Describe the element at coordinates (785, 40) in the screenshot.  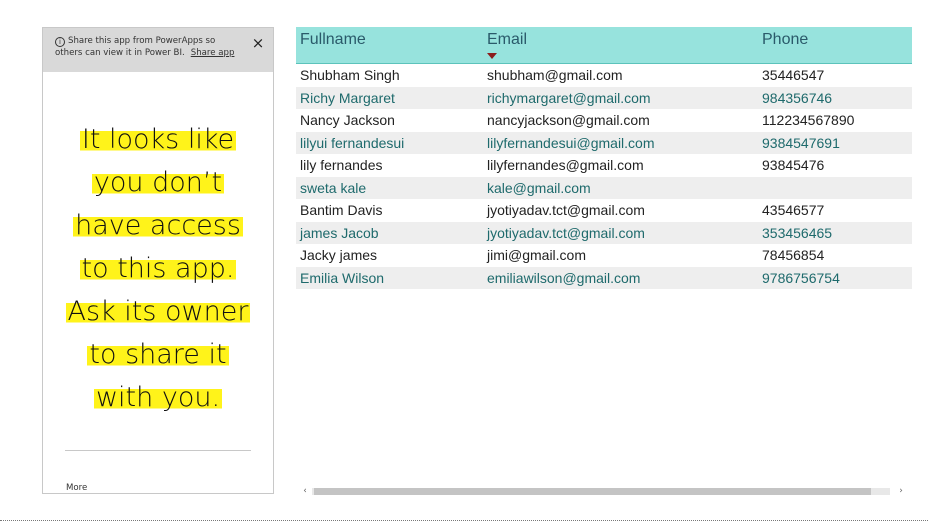
I see `column-header-phone: Phone` at that location.